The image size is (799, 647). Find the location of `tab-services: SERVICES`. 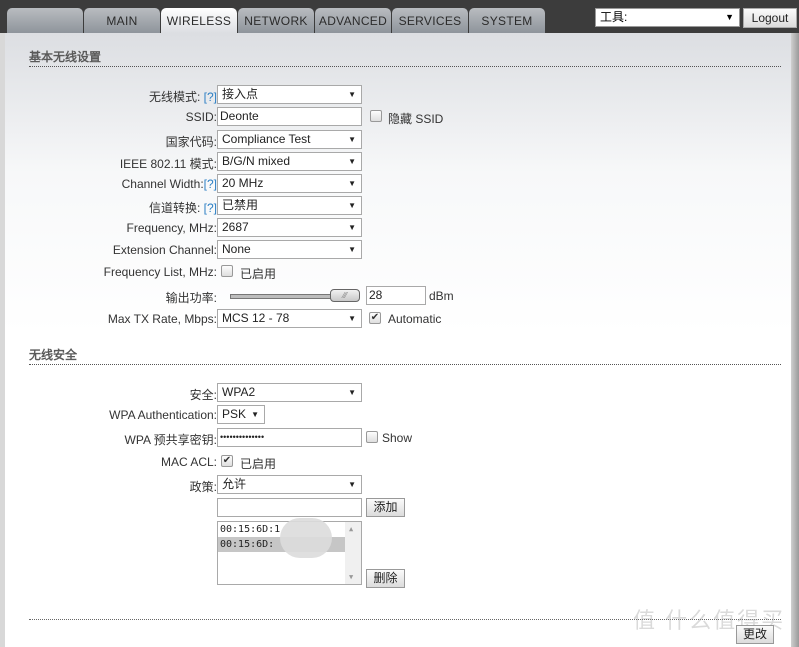

tab-services: SERVICES is located at coordinates (430, 20).